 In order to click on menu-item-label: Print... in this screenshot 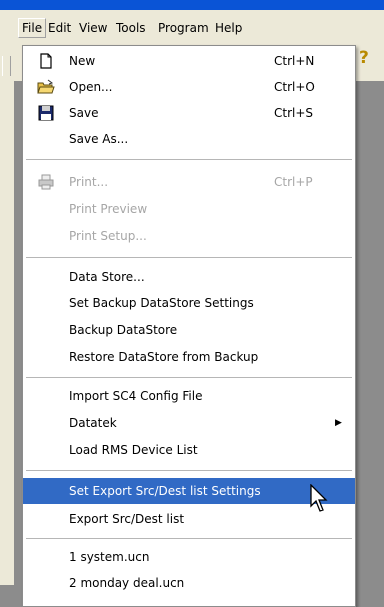, I will do `click(89, 182)`.